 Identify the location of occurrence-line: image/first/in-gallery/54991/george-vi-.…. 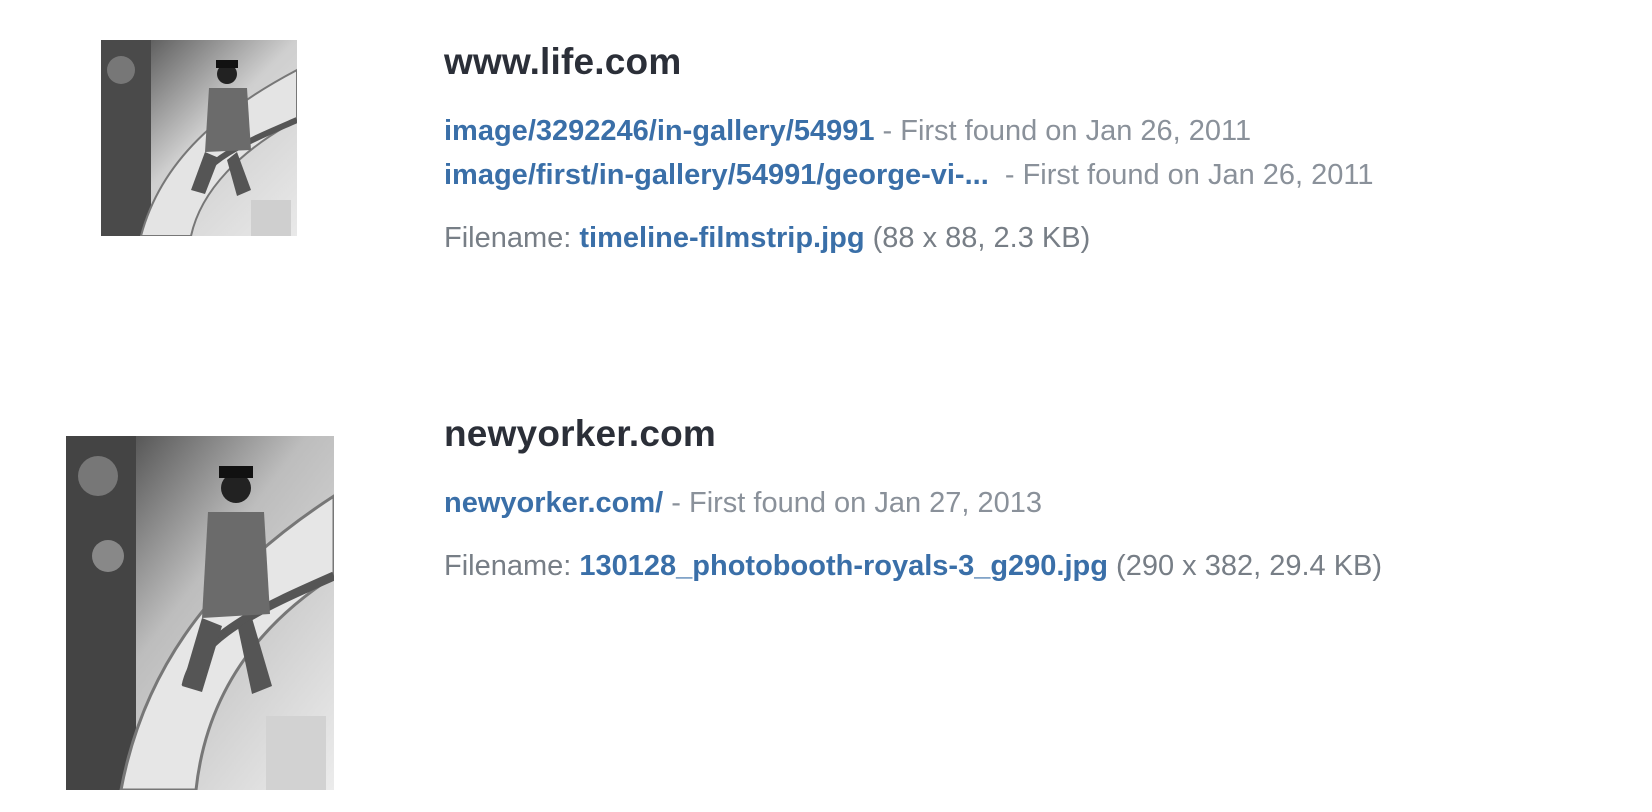
(1034, 175).